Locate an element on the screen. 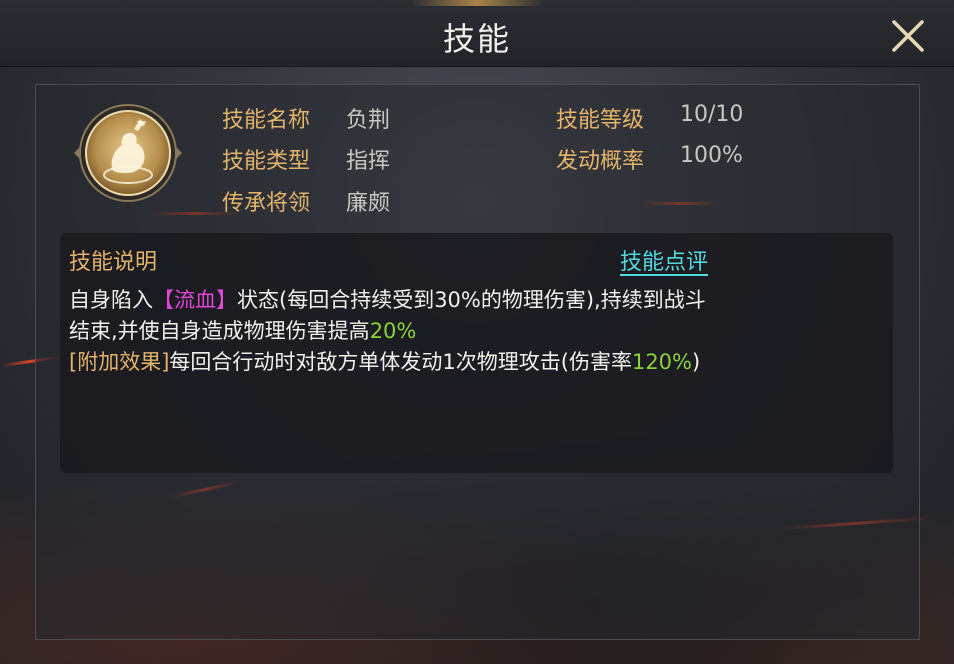 The image size is (954, 664). skill-level-label: 技能等级 is located at coordinates (600, 120).